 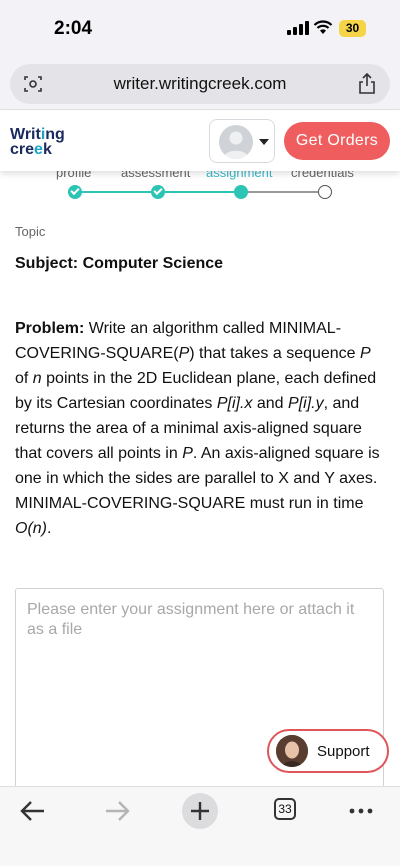 What do you see at coordinates (200, 29) in the screenshot?
I see `status-bar: 2:04 30` at bounding box center [200, 29].